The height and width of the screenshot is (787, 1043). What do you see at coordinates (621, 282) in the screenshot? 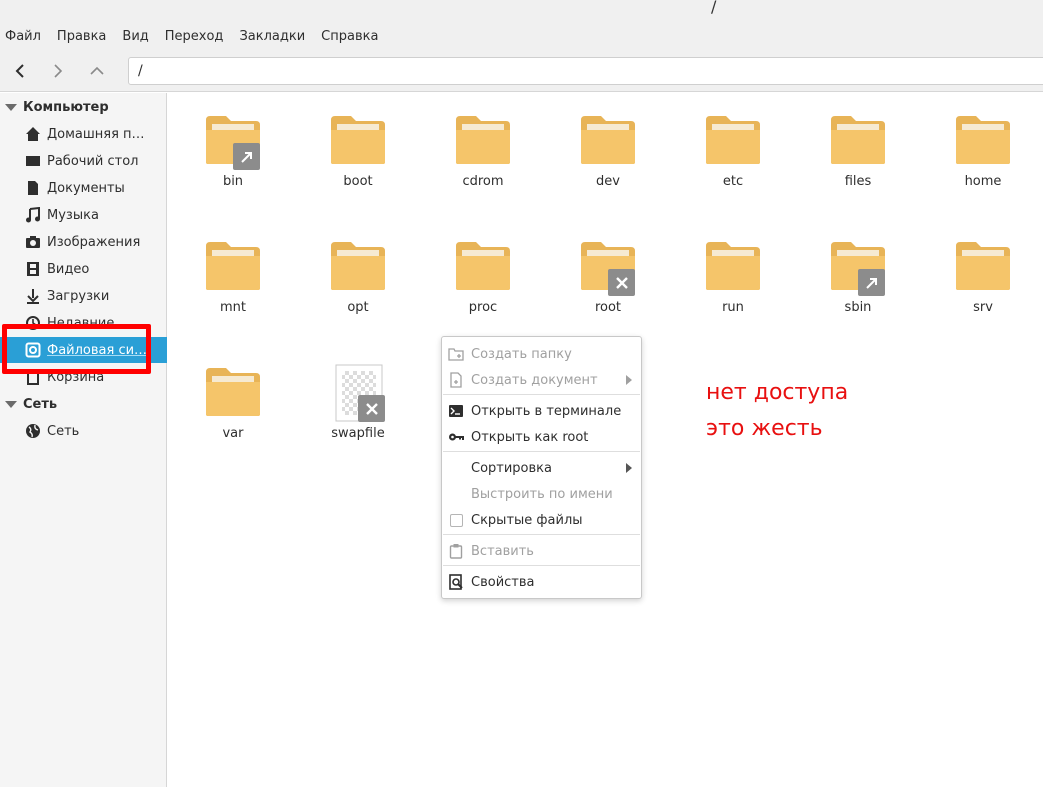
I see `no-access-emblem-icon` at bounding box center [621, 282].